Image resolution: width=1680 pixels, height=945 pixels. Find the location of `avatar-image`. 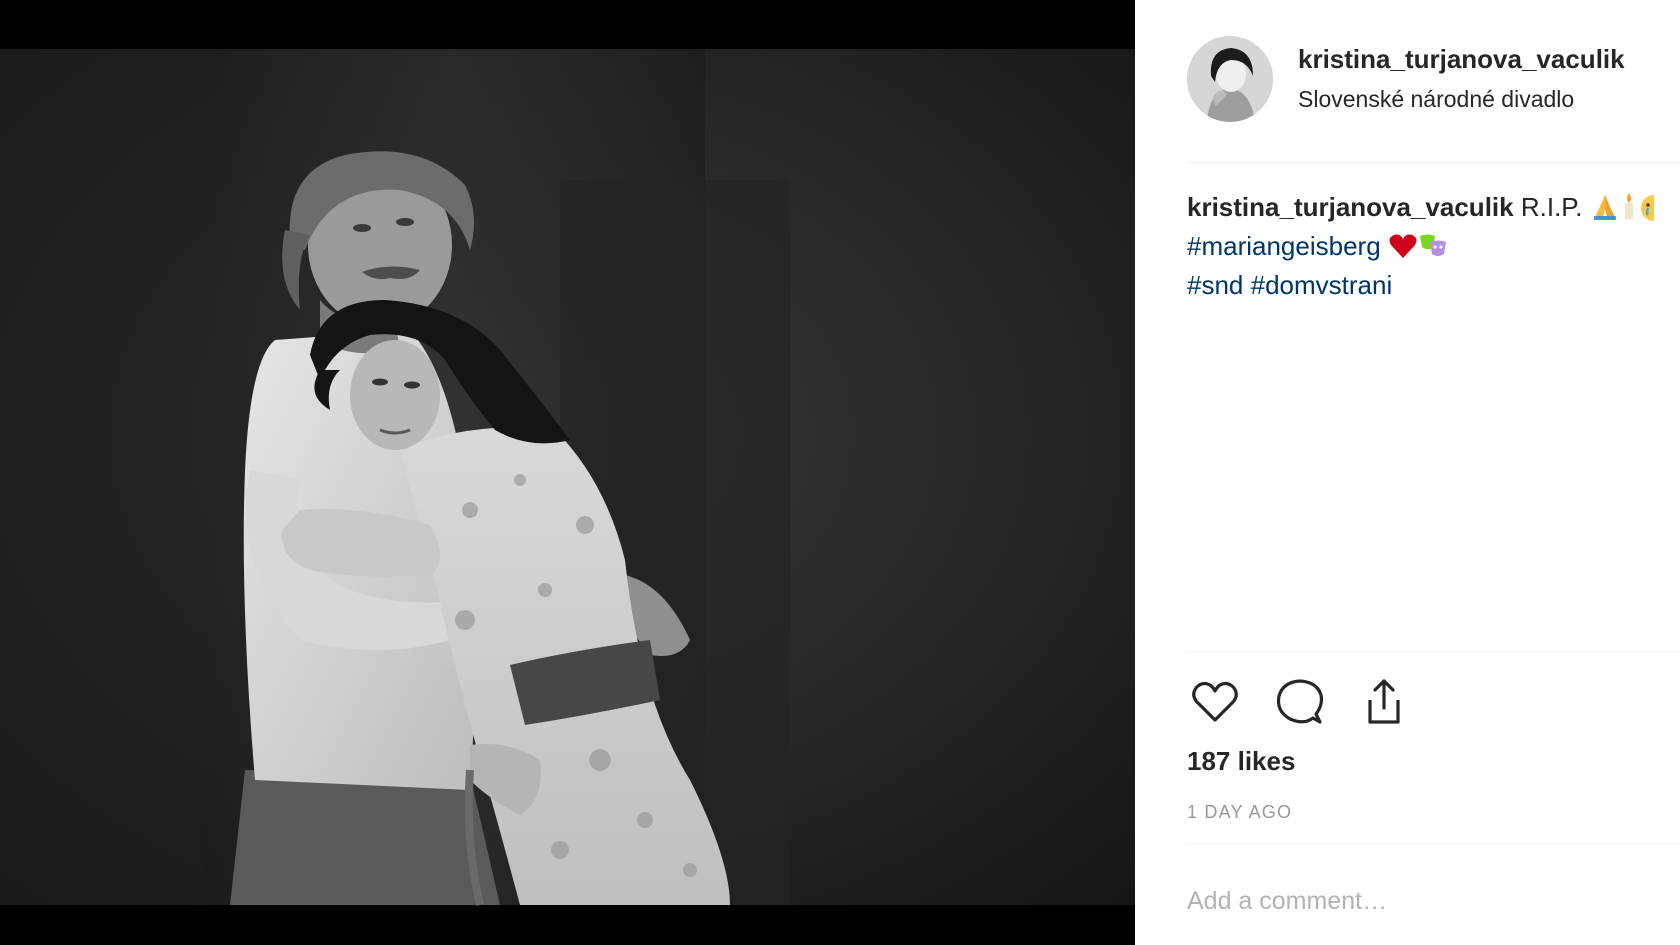

avatar-image is located at coordinates (1230, 79).